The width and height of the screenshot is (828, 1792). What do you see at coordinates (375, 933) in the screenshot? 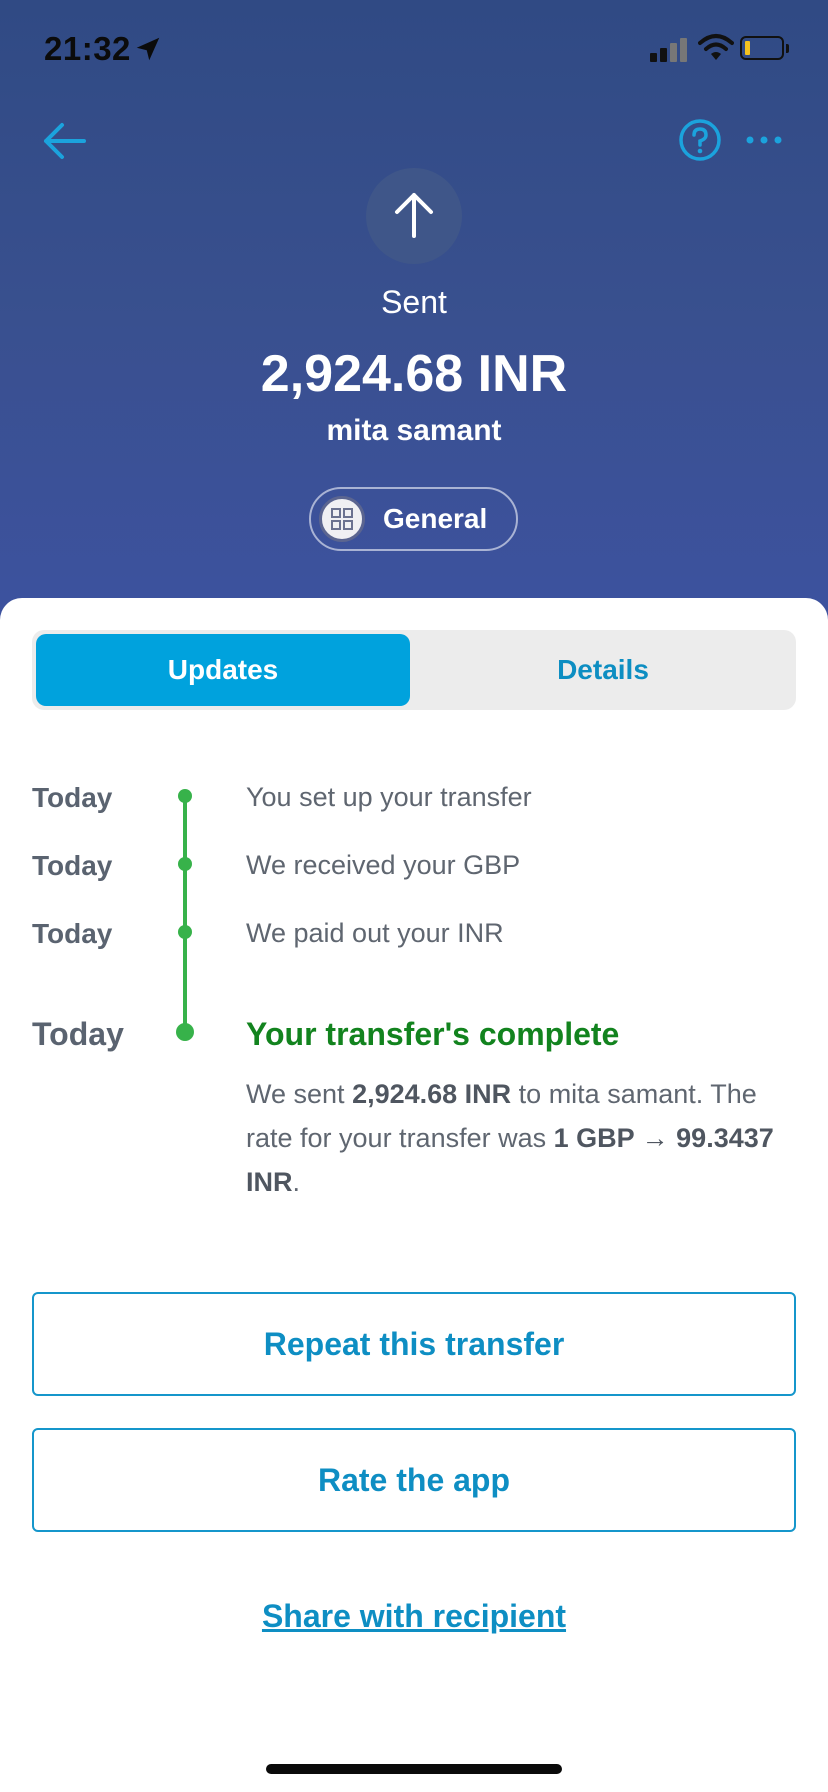
I see `timeline-event: We paid out your INR` at bounding box center [375, 933].